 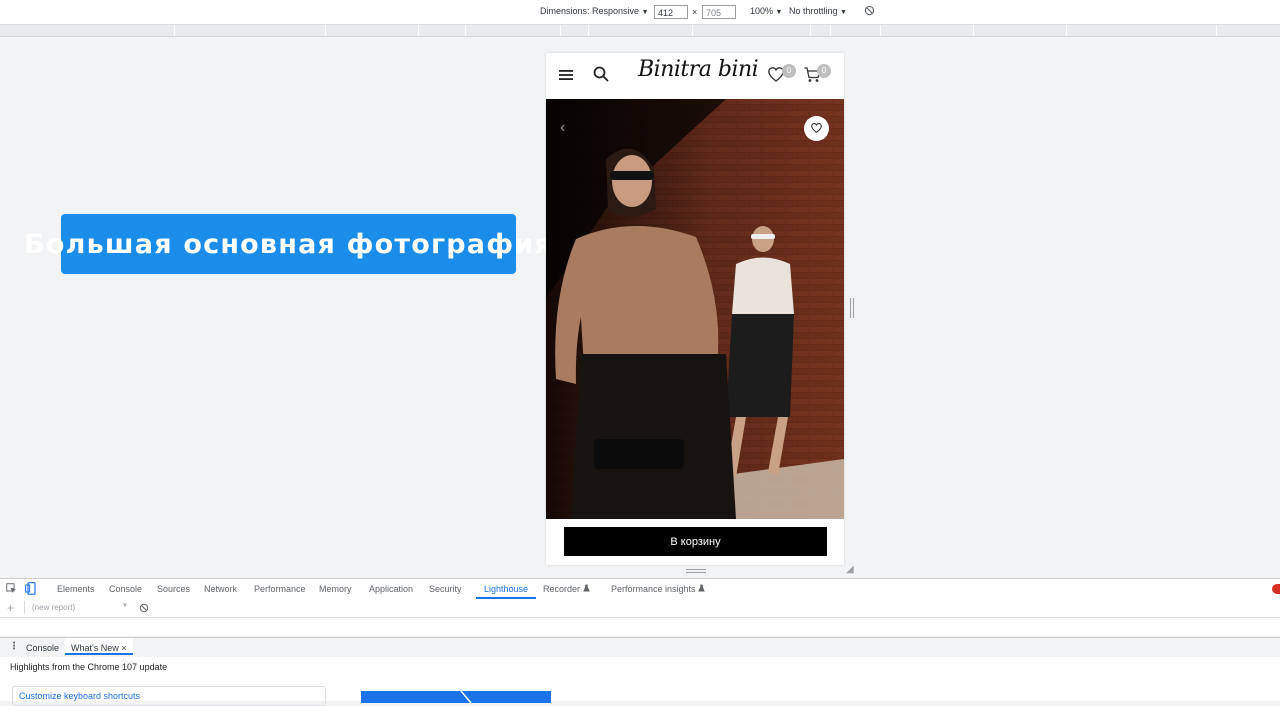 I want to click on site-header: Binitra bini 0 0, so click(x=695, y=76).